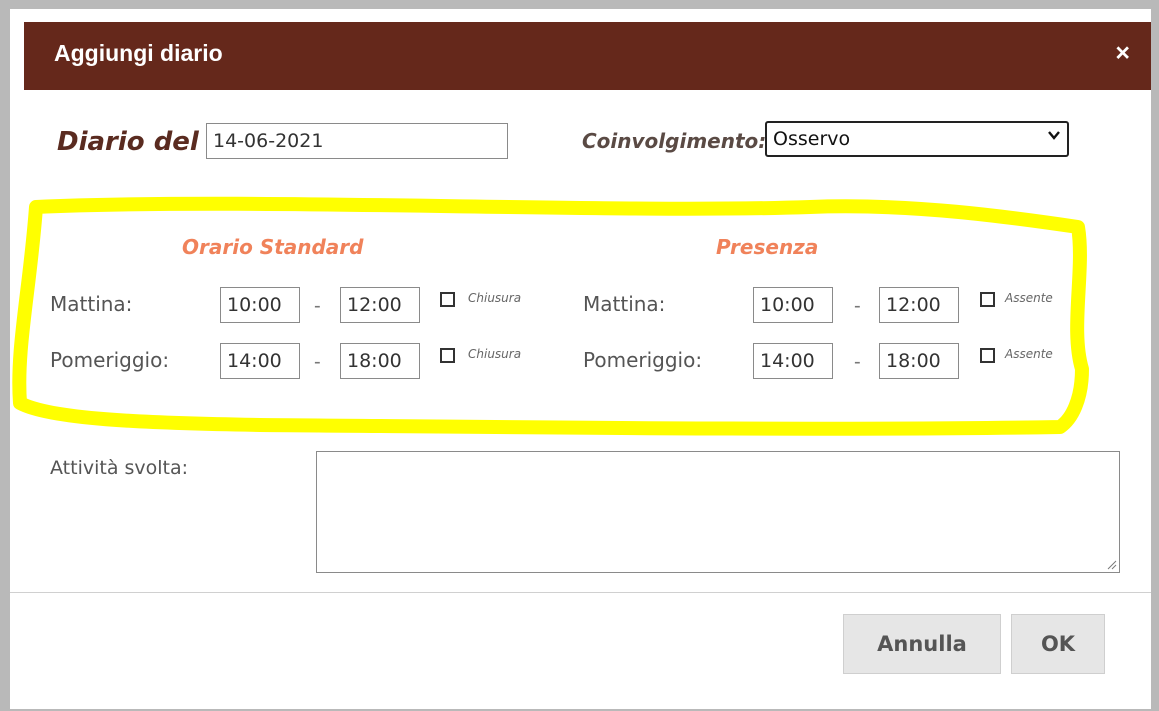 The height and width of the screenshot is (711, 1159). I want to click on dialog-titlebar: Aggiungi diario ×, so click(587, 56).